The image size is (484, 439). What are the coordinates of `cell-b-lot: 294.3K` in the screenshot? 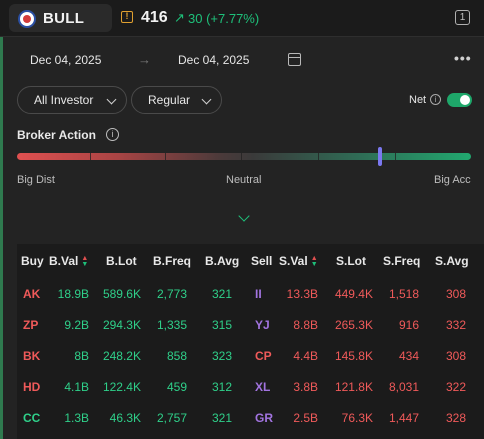 It's located at (121, 325).